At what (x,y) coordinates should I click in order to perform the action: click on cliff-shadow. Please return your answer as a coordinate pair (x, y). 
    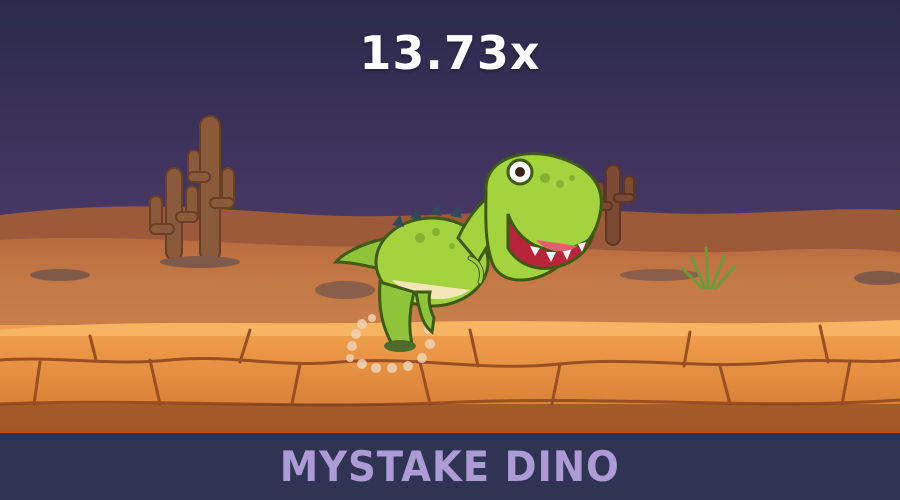
    Looking at the image, I should click on (450, 418).